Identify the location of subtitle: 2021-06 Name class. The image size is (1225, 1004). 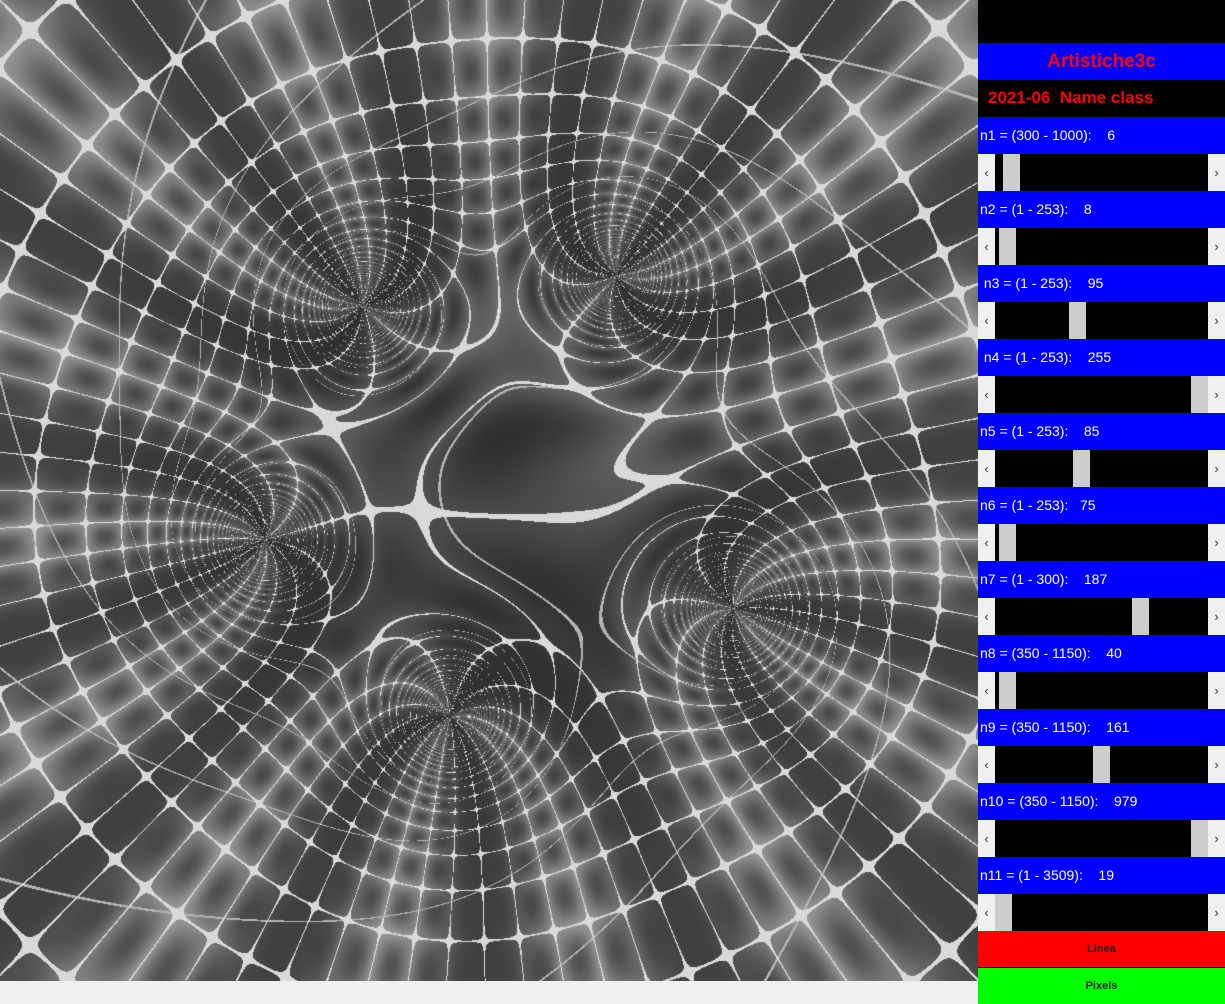
(1071, 97).